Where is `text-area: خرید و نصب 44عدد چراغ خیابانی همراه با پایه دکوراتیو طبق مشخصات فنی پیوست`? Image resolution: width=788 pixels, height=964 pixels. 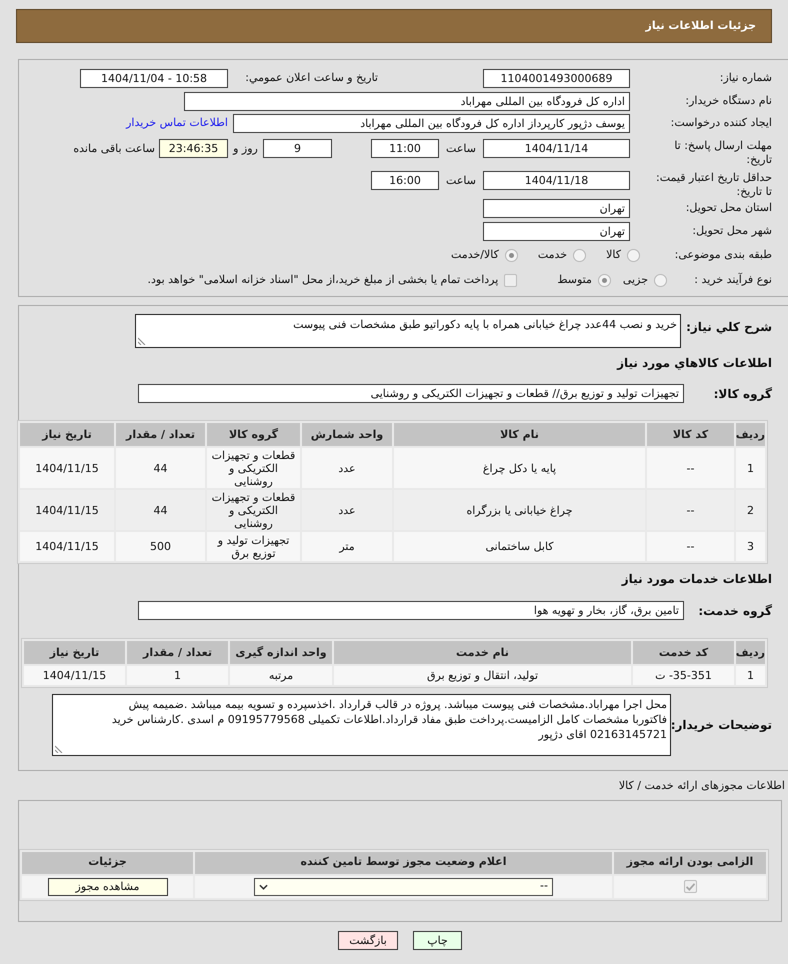 text-area: خرید و نصب 44عدد چراغ خیابانی همراه با پایه دکوراتیو طبق مشخصات فنی پیوست is located at coordinates (408, 331).